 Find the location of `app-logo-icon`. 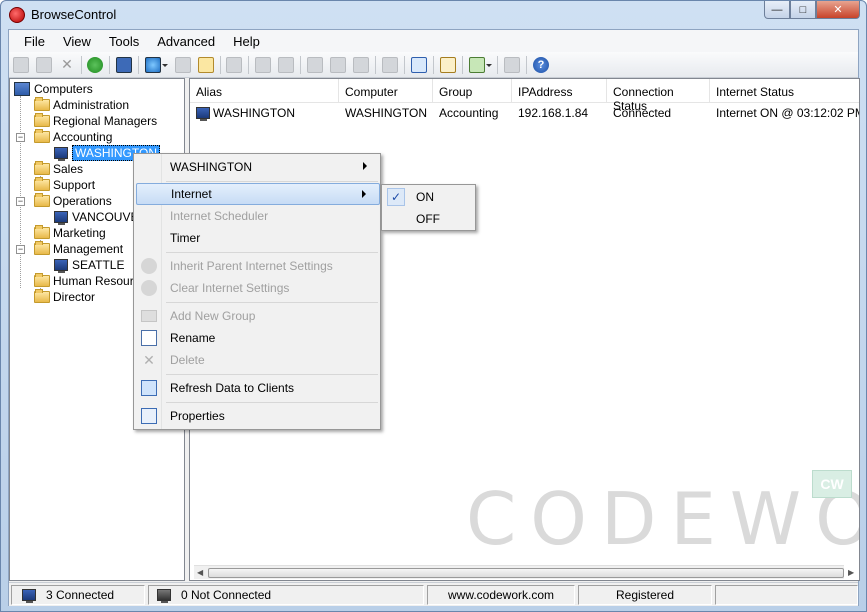

app-logo-icon is located at coordinates (17, 15).